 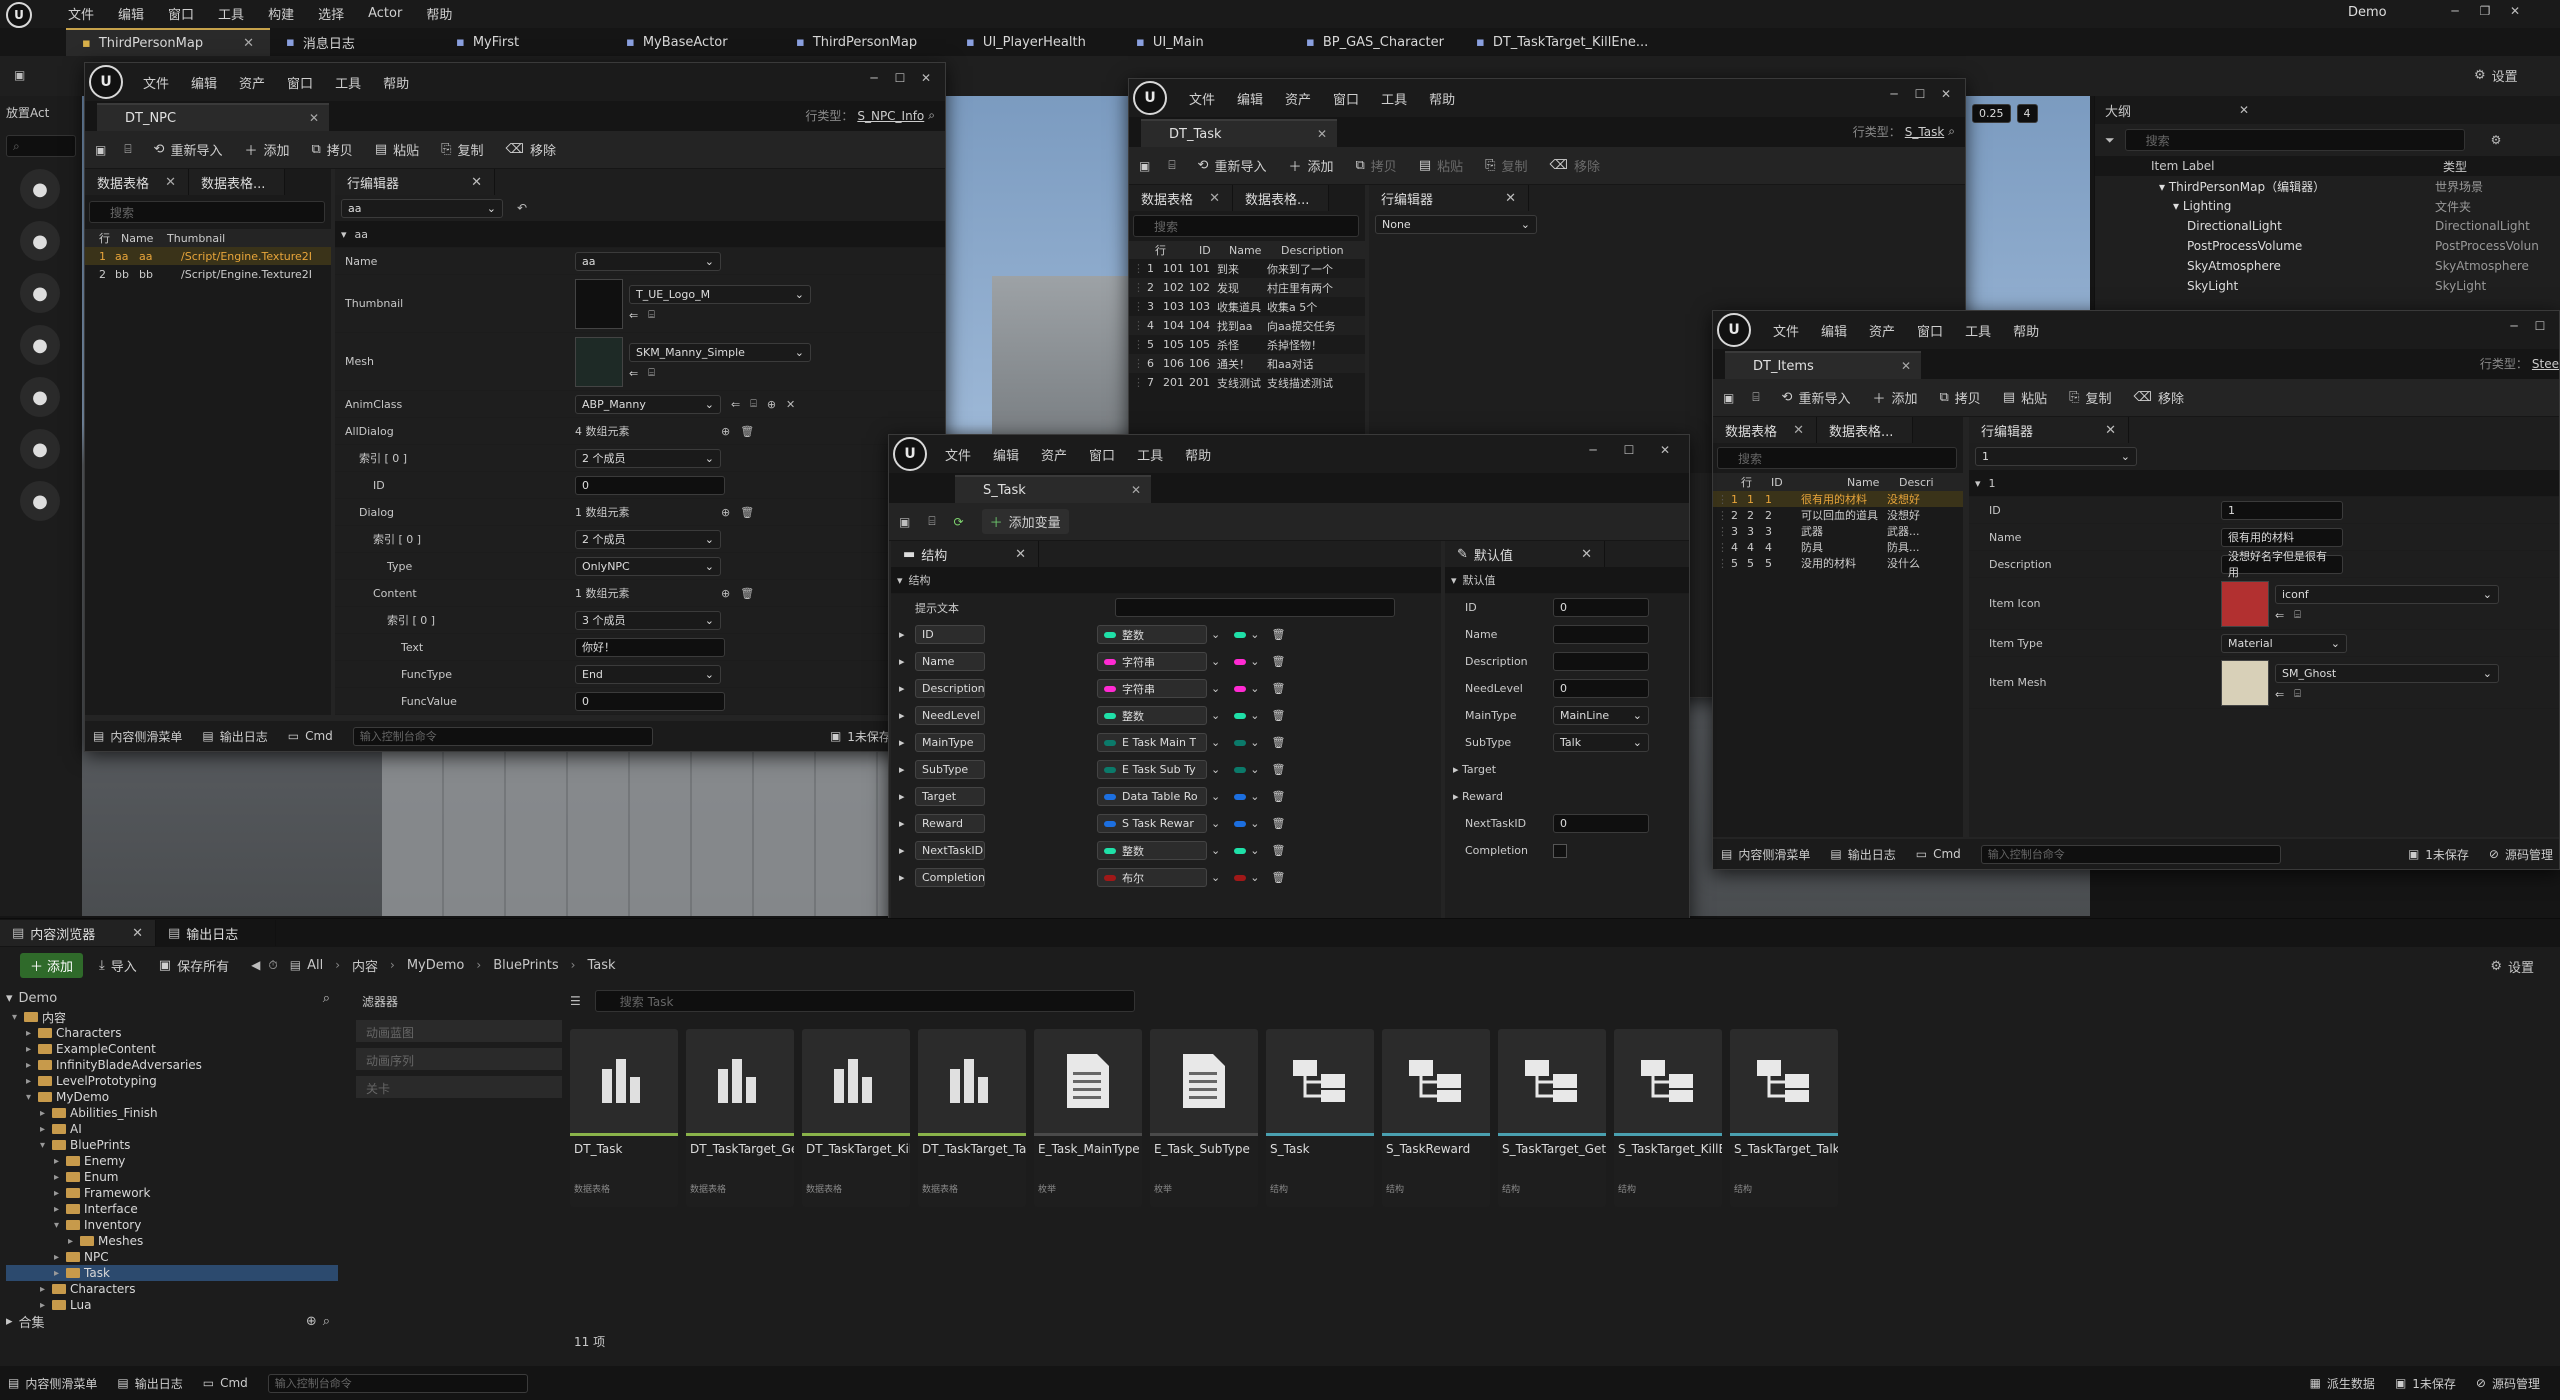 What do you see at coordinates (19, 75) in the screenshot?
I see `save-icon: ▣` at bounding box center [19, 75].